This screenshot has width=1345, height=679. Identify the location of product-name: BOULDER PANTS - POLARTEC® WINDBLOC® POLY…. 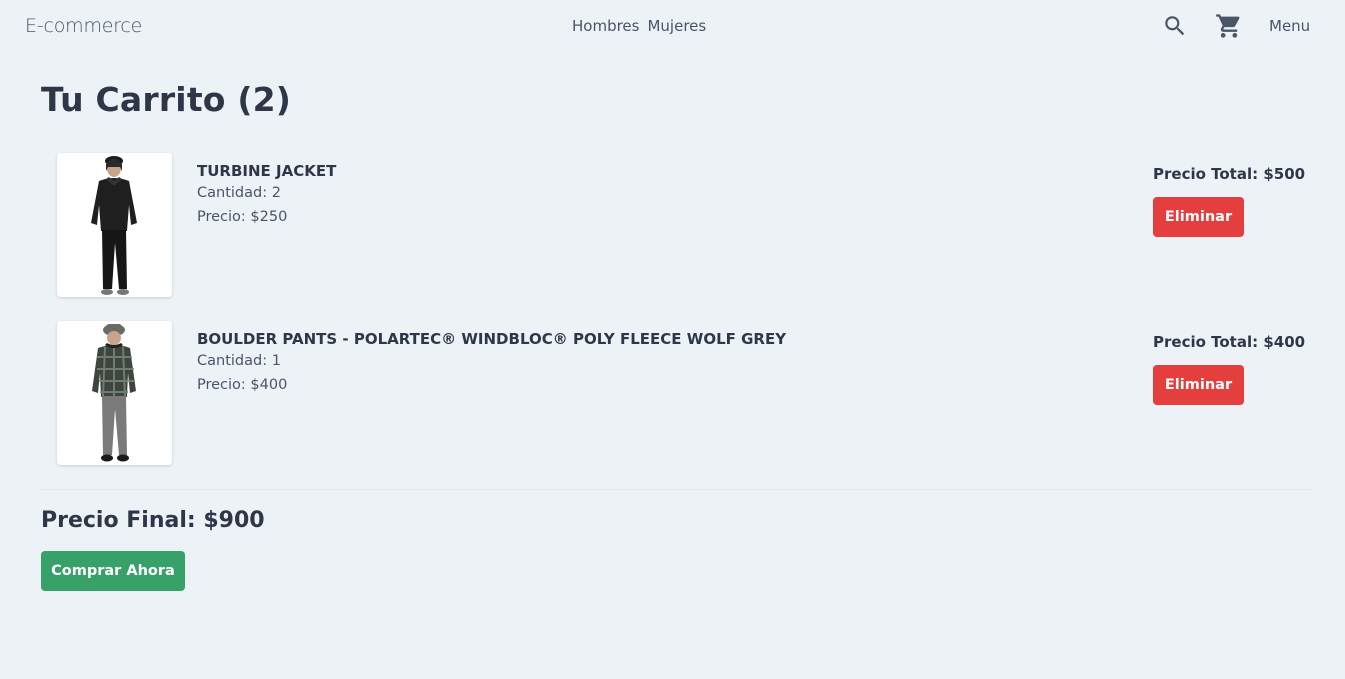
(492, 339).